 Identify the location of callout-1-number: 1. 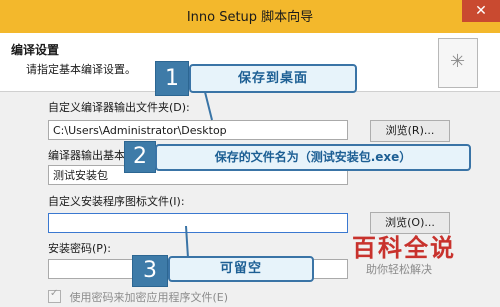
(172, 78).